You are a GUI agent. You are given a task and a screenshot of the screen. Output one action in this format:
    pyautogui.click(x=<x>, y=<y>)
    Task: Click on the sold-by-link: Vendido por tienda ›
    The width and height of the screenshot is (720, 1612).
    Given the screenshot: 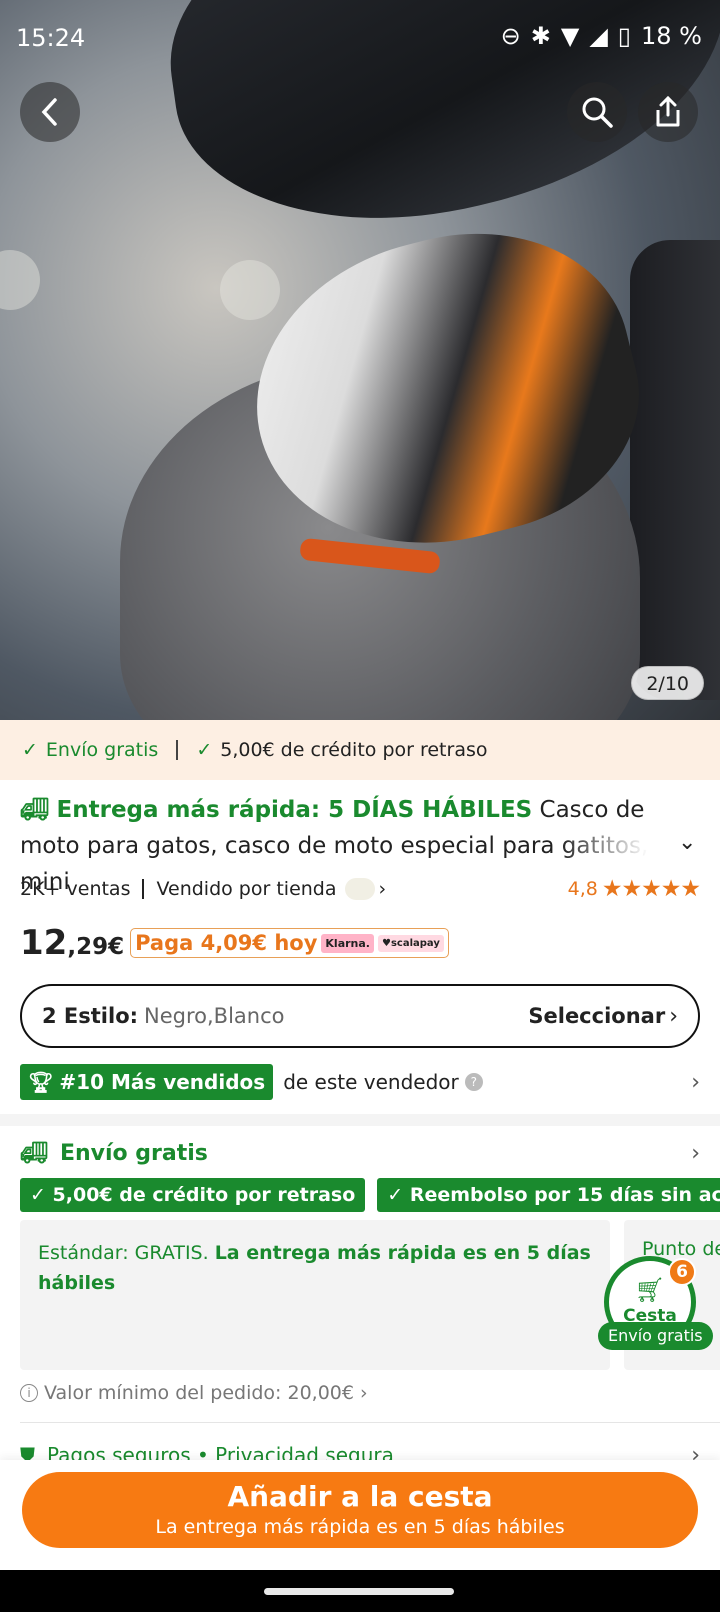 What is the action you would take?
    pyautogui.click(x=271, y=889)
    